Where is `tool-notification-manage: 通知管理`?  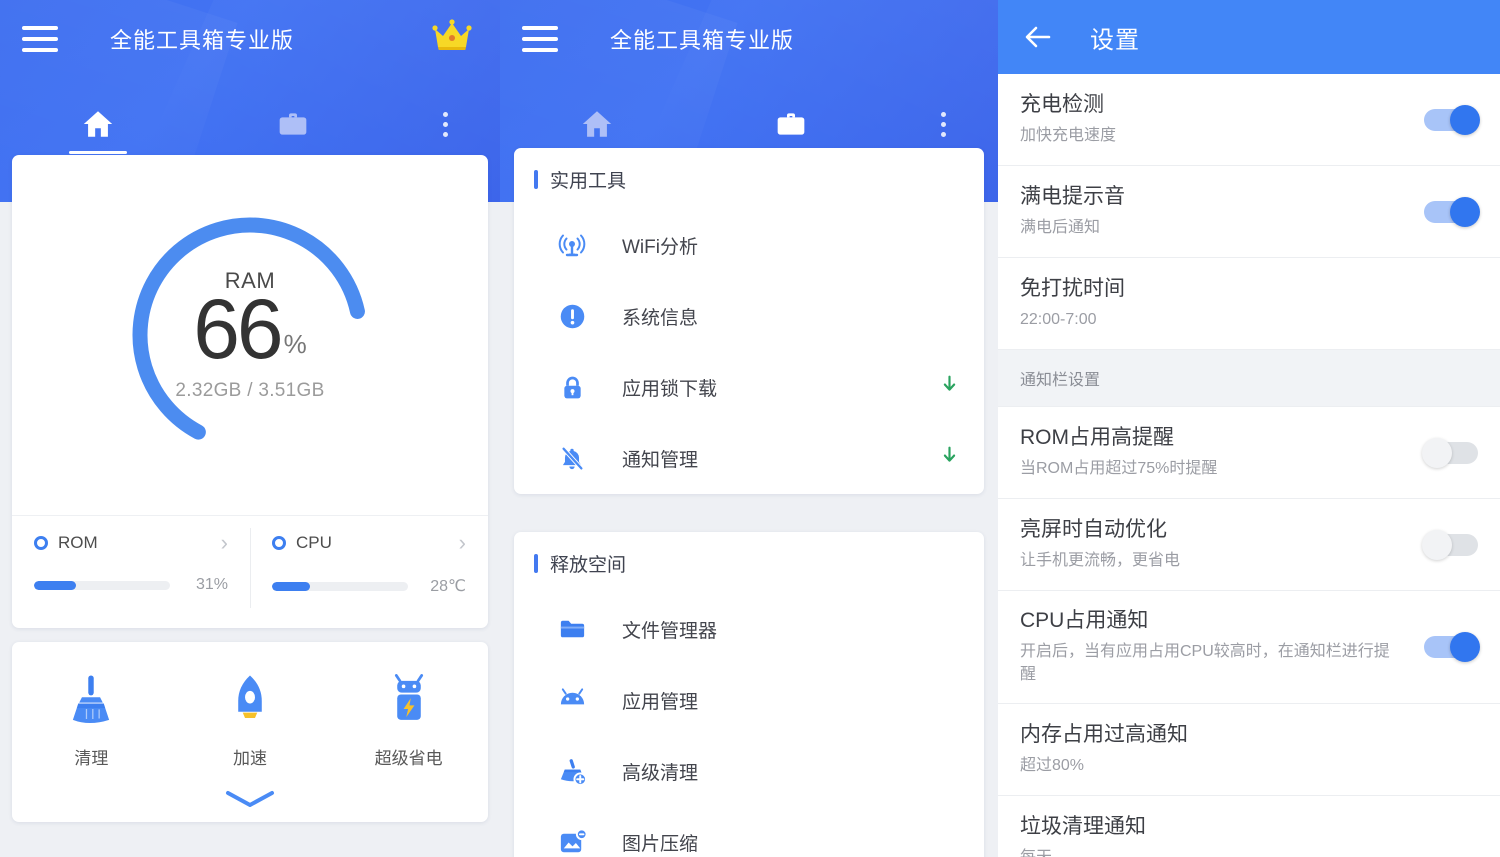 tool-notification-manage: 通知管理 is located at coordinates (749, 458).